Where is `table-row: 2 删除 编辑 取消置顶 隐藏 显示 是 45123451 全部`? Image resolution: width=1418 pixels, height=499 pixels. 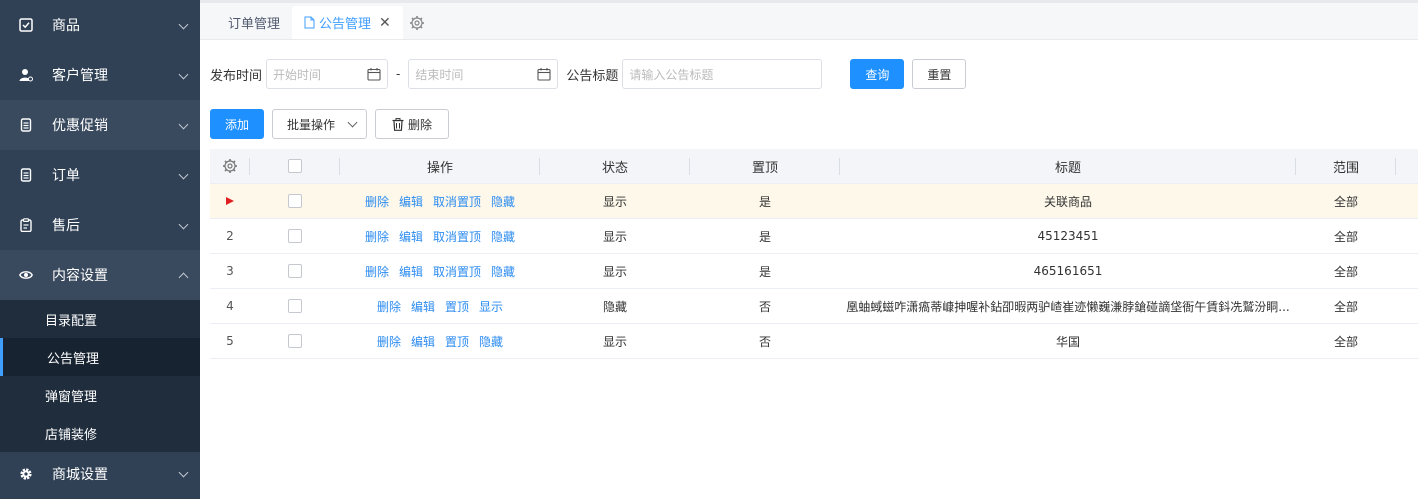 table-row: 2 删除 编辑 取消置顶 隐藏 显示 是 45123451 全部 is located at coordinates (814, 236).